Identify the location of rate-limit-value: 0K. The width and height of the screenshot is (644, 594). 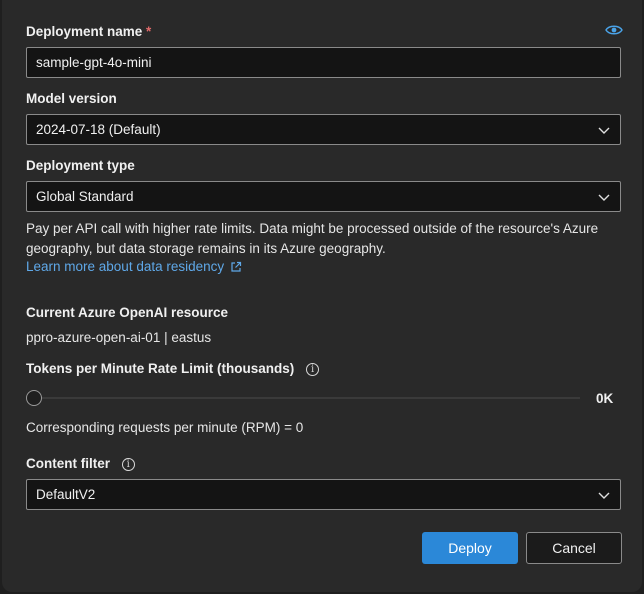
(605, 398).